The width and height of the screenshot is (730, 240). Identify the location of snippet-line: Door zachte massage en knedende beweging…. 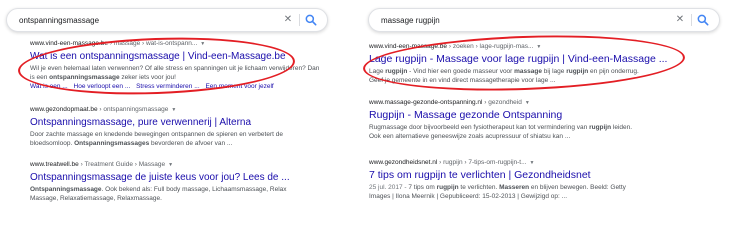
(156, 134).